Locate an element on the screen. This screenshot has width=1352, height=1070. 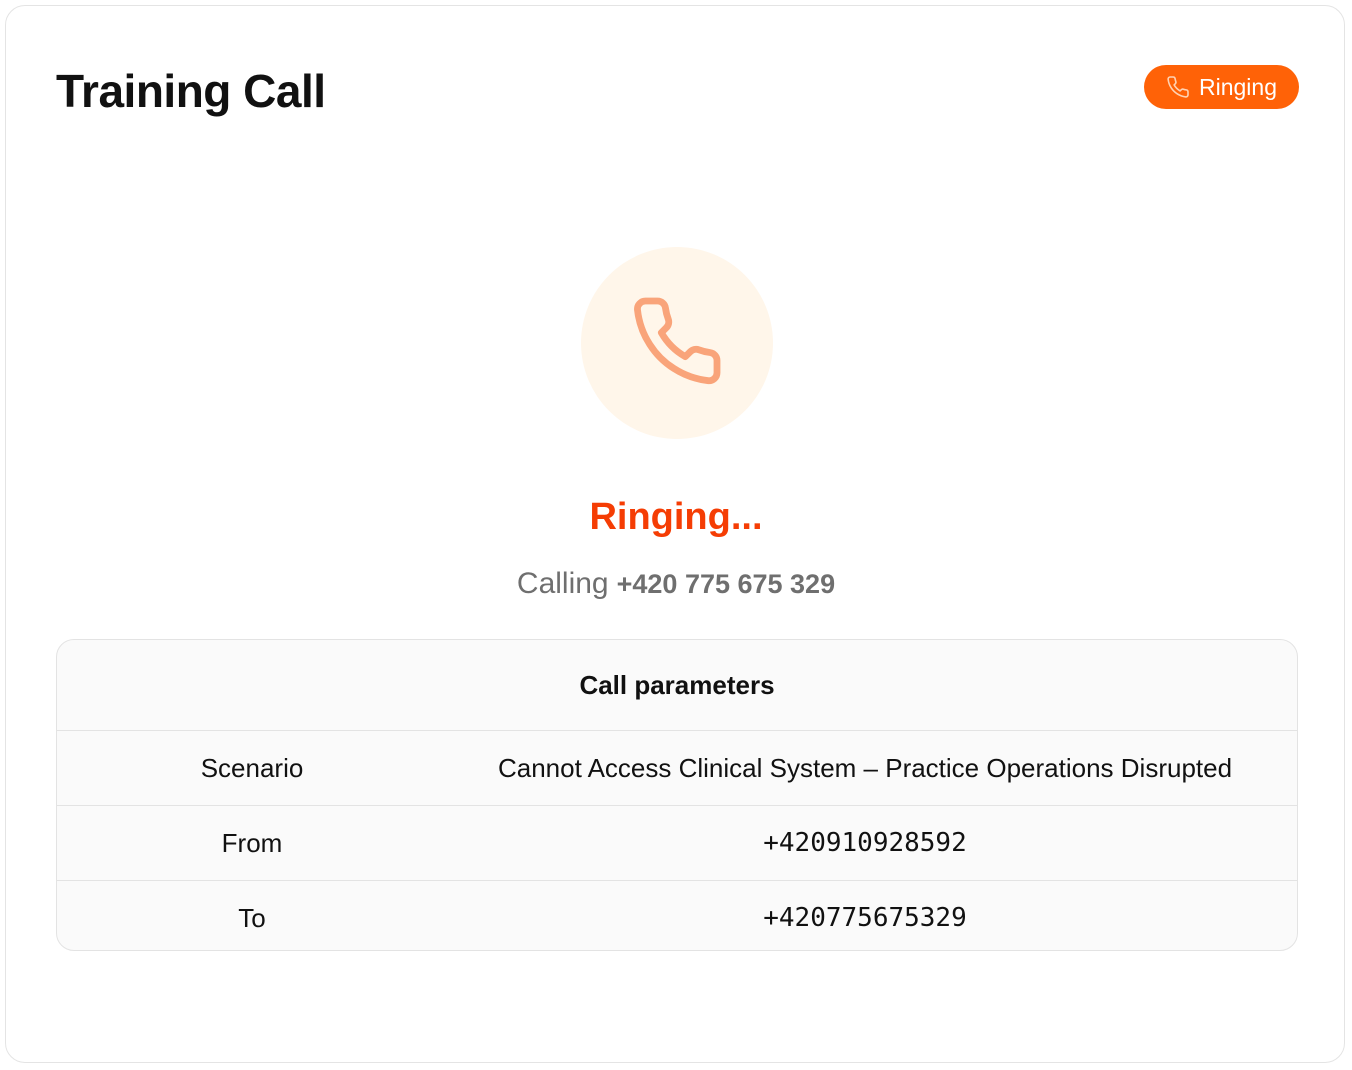
calling-number: +420 775 675 329 is located at coordinates (726, 584).